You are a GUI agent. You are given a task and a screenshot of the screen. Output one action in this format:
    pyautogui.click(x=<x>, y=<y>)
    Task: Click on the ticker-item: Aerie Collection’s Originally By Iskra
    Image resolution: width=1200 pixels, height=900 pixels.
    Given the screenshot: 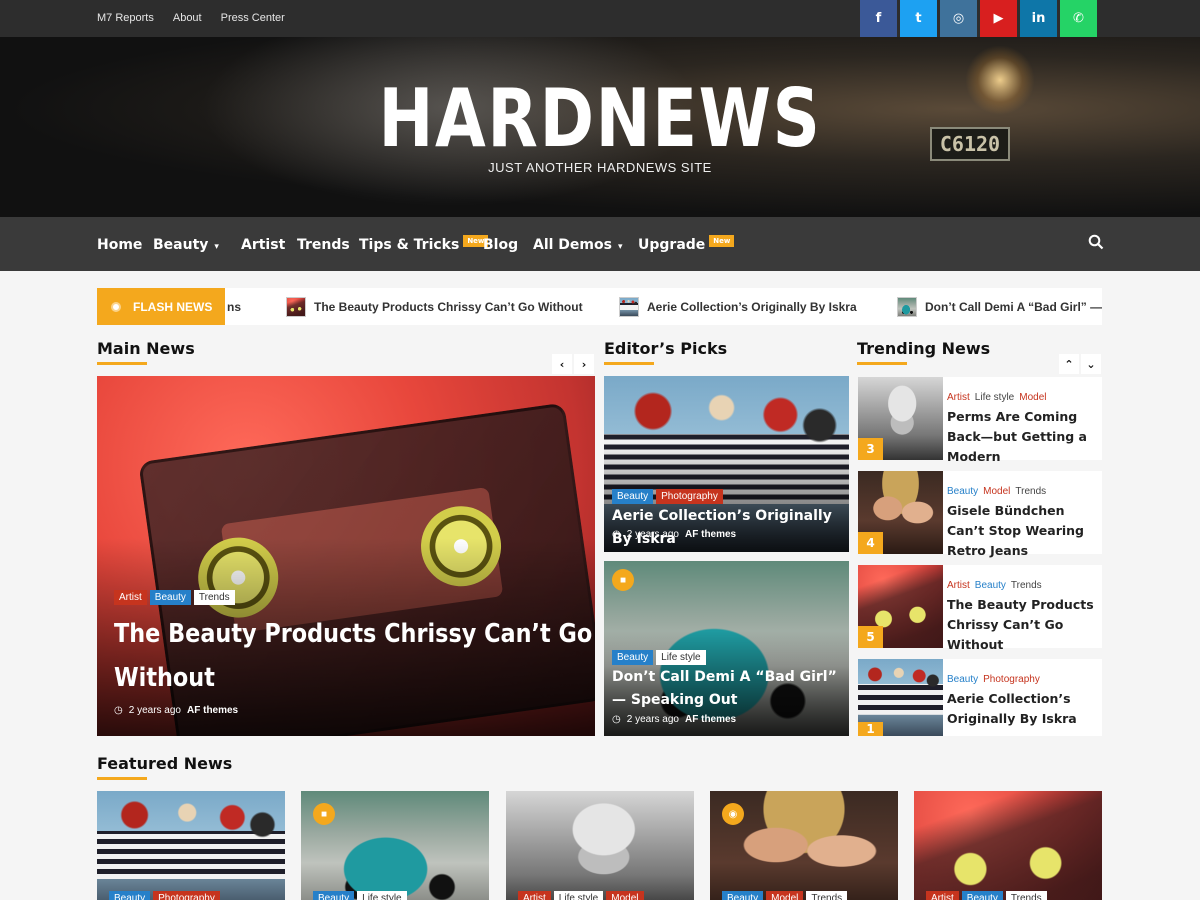 What is the action you would take?
    pyautogui.click(x=738, y=306)
    